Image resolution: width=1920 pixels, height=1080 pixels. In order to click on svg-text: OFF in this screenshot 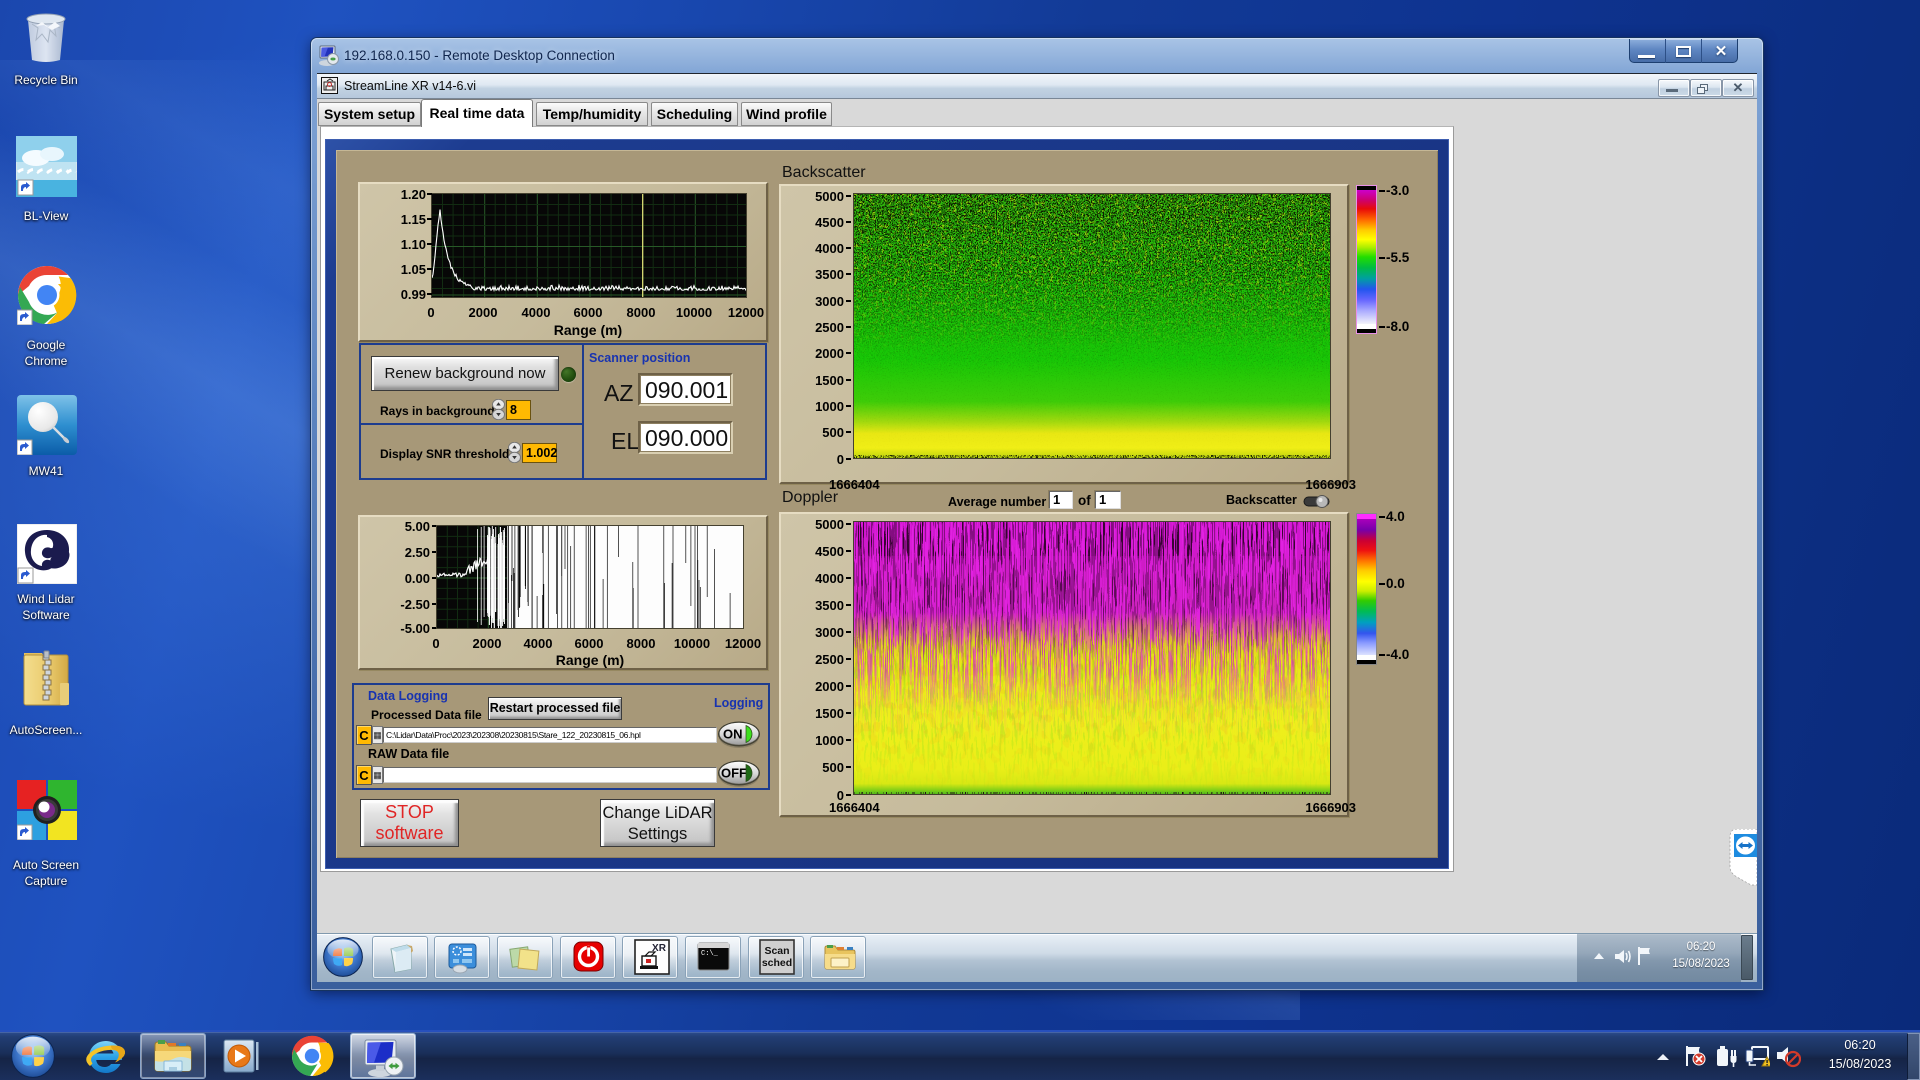, I will do `click(734, 773)`.